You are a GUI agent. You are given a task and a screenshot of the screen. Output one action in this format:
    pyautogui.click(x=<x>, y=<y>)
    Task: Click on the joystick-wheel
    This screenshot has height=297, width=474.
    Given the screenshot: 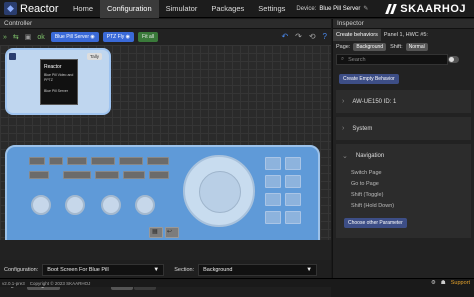 What is the action you would take?
    pyautogui.click(x=219, y=191)
    